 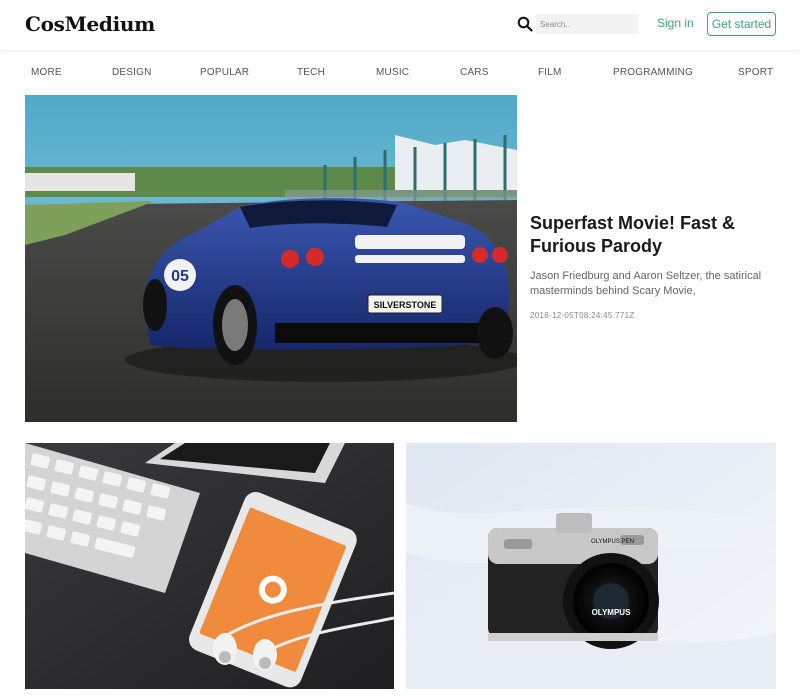 I want to click on site-logo: CosMedium, so click(x=90, y=24).